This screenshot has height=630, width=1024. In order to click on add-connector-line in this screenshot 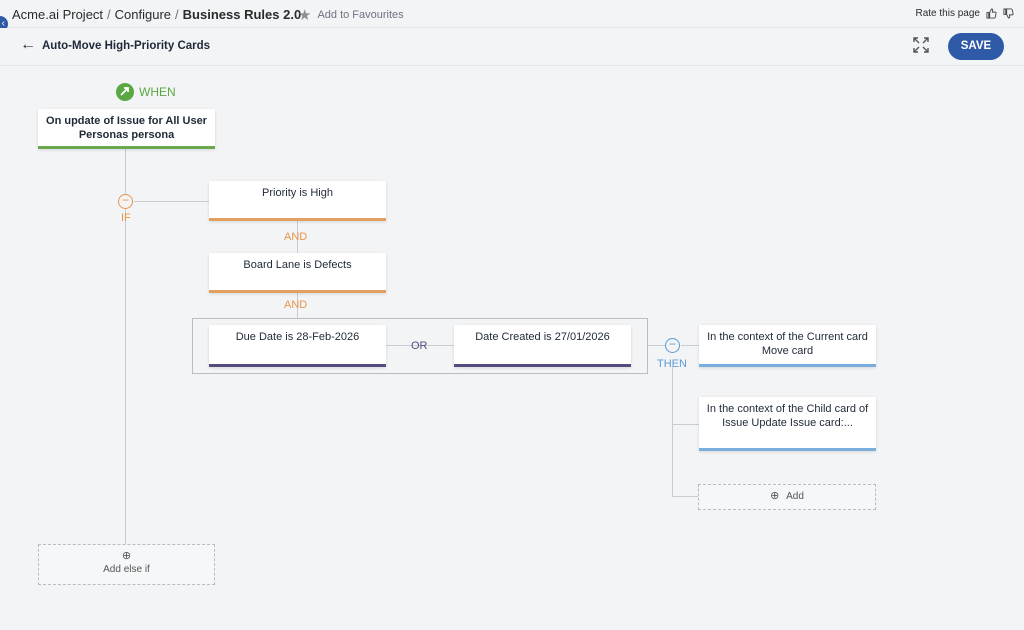, I will do `click(685, 496)`.